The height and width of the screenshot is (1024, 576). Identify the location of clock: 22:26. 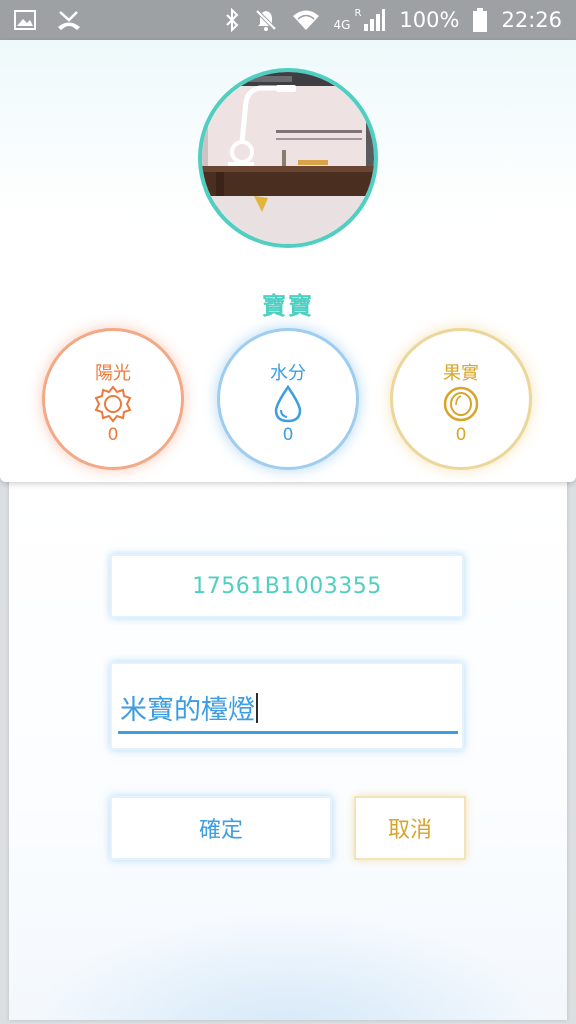
(531, 20).